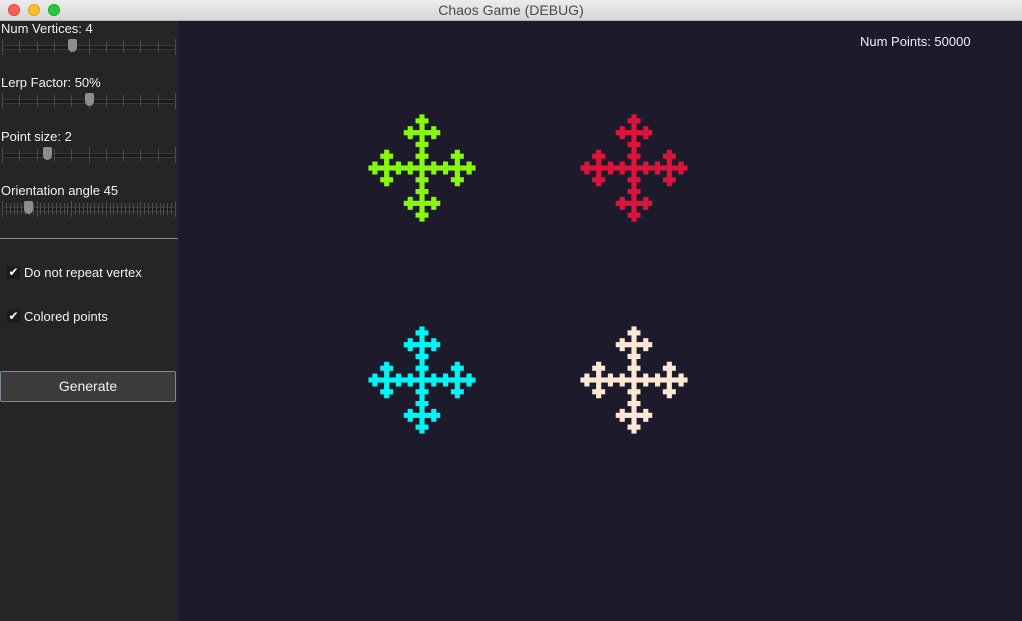 This screenshot has width=1022, height=621. I want to click on point-size-slider, so click(89, 155).